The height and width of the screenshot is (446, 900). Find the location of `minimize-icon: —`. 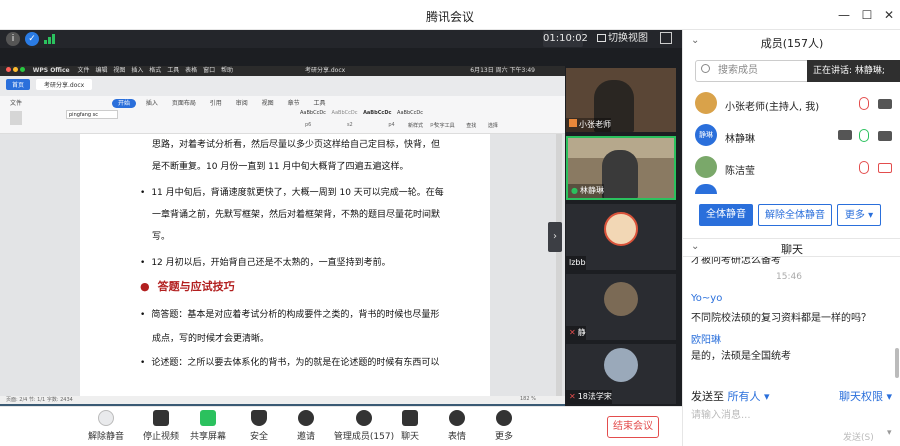

minimize-icon: — is located at coordinates (844, 15).